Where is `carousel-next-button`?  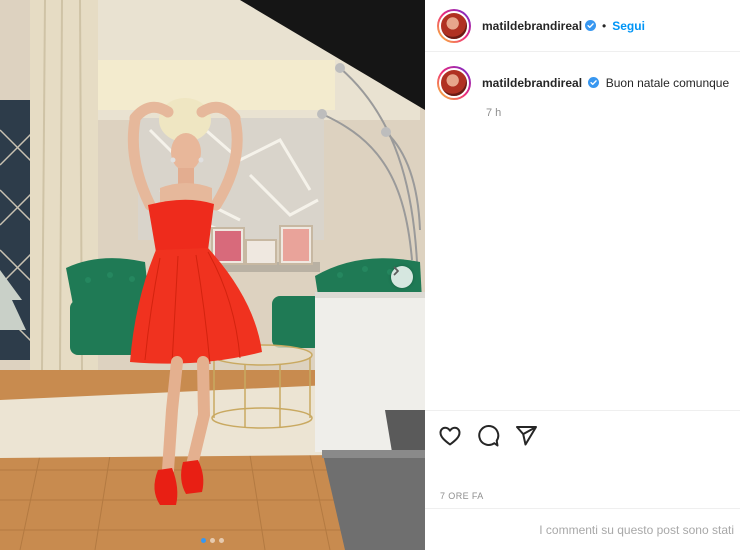
carousel-next-button is located at coordinates (402, 277).